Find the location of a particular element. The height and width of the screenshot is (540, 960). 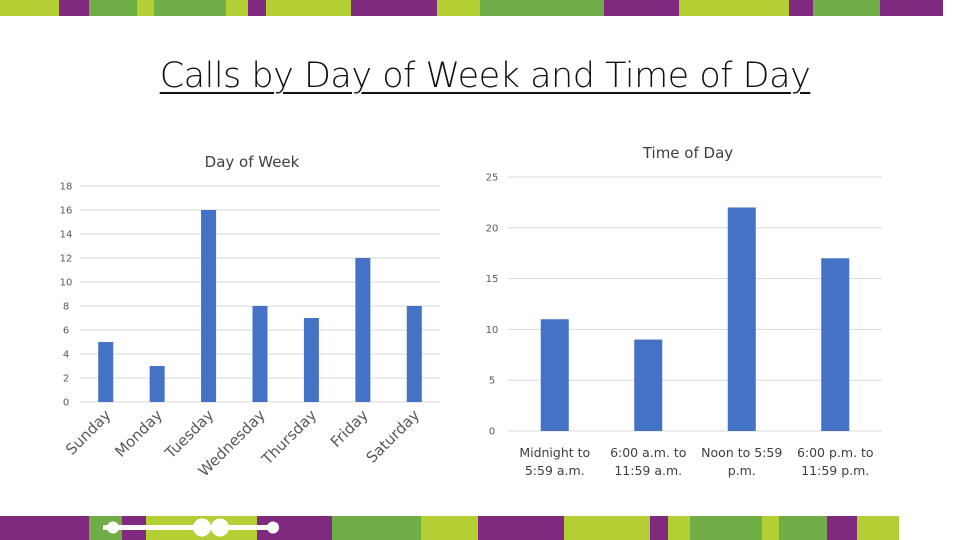

y-tick-label: 8 is located at coordinates (66, 307).